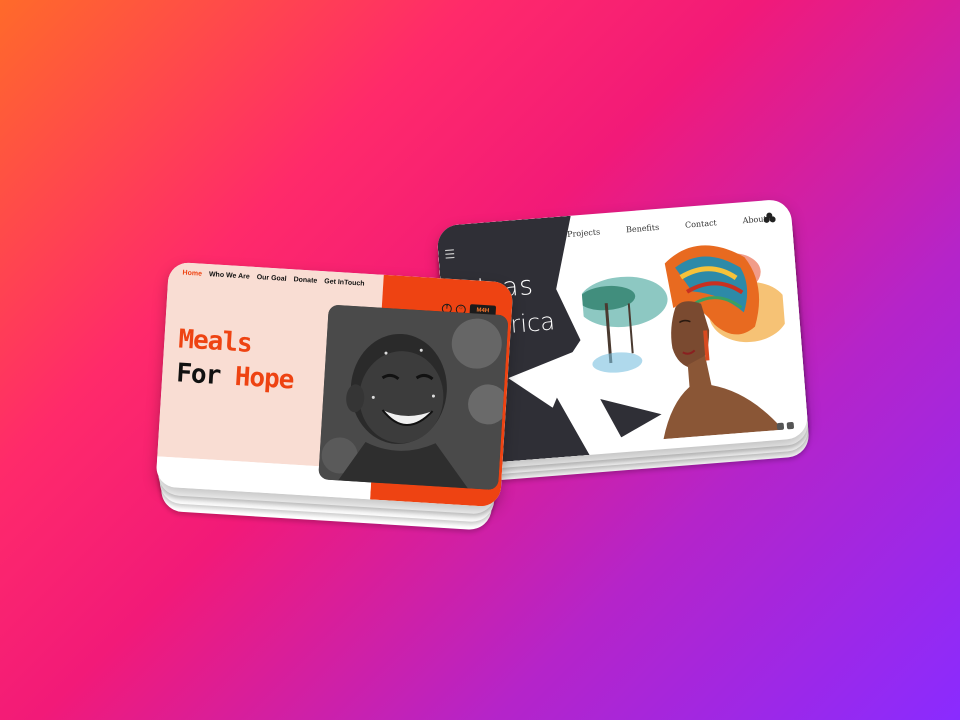 This screenshot has height=720, width=960. I want to click on nav-contact: Contact, so click(701, 223).